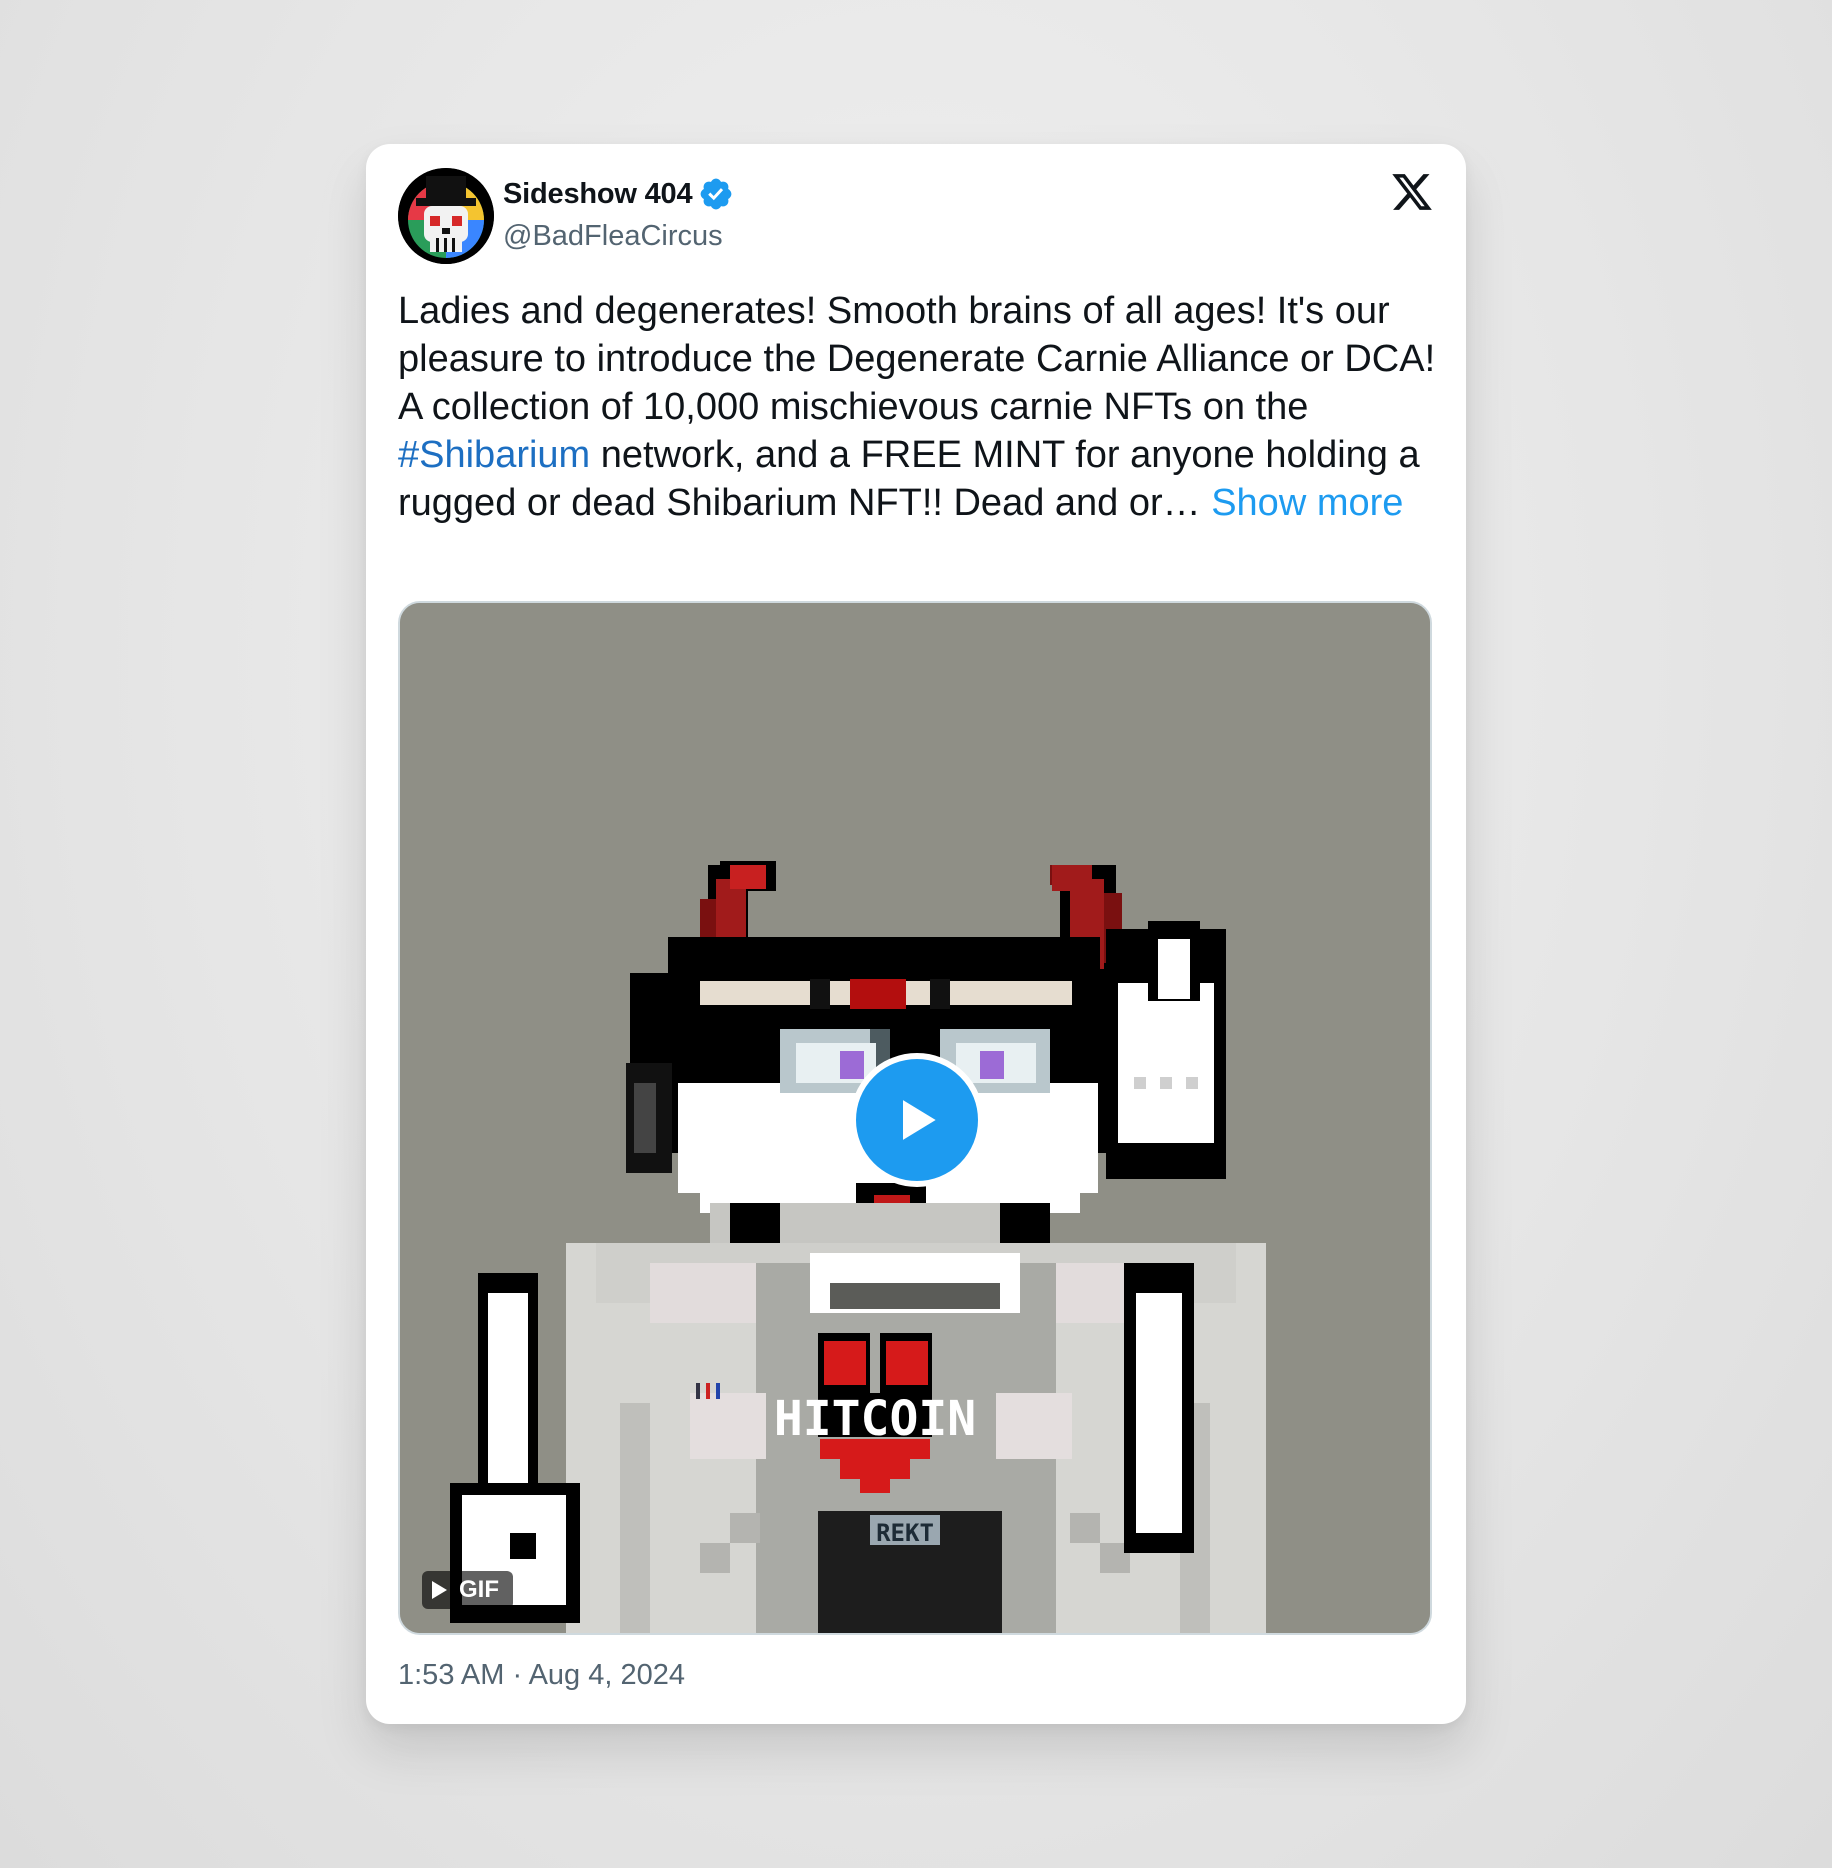 The height and width of the screenshot is (1868, 1832). What do you see at coordinates (716, 194) in the screenshot?
I see `verified-badge-icon` at bounding box center [716, 194].